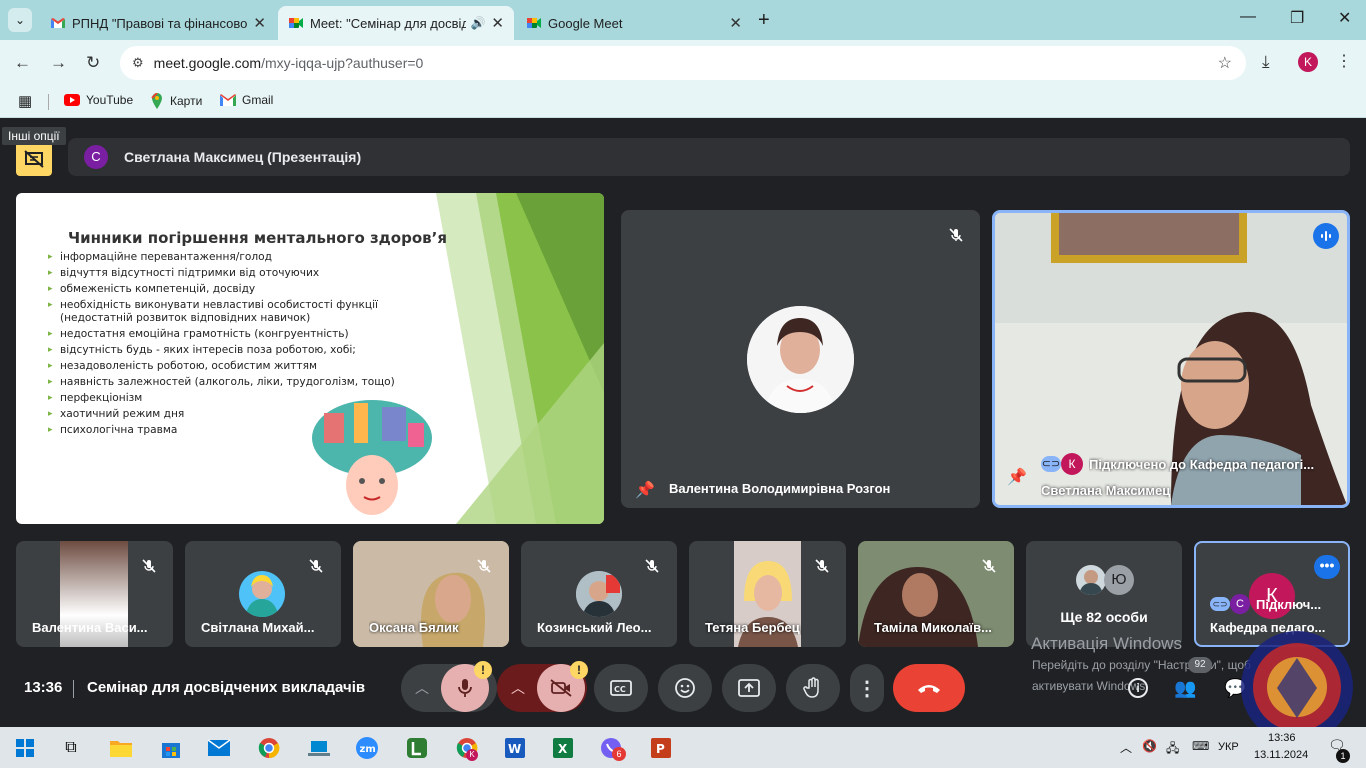 This screenshot has width=1366, height=768. Describe the element at coordinates (396, 23) in the screenshot. I see `tab-meet-active: Meet: "Семінар для досвід 🔊 ✕` at that location.